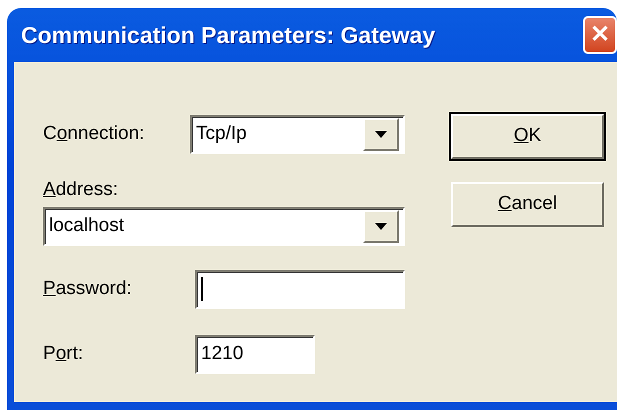 The width and height of the screenshot is (617, 410). What do you see at coordinates (81, 190) in the screenshot?
I see `field-label: Address:` at bounding box center [81, 190].